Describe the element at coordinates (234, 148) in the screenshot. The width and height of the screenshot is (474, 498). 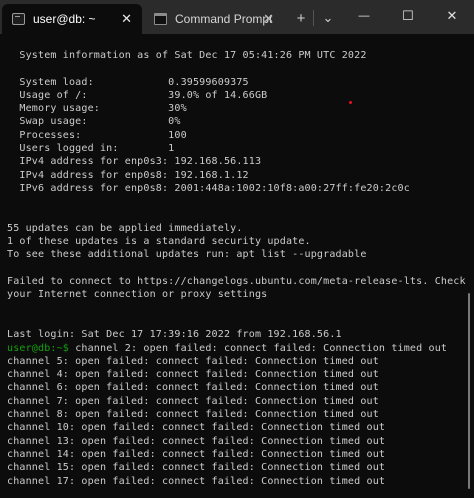
I see `terminal-line: Users logged in: 1` at that location.